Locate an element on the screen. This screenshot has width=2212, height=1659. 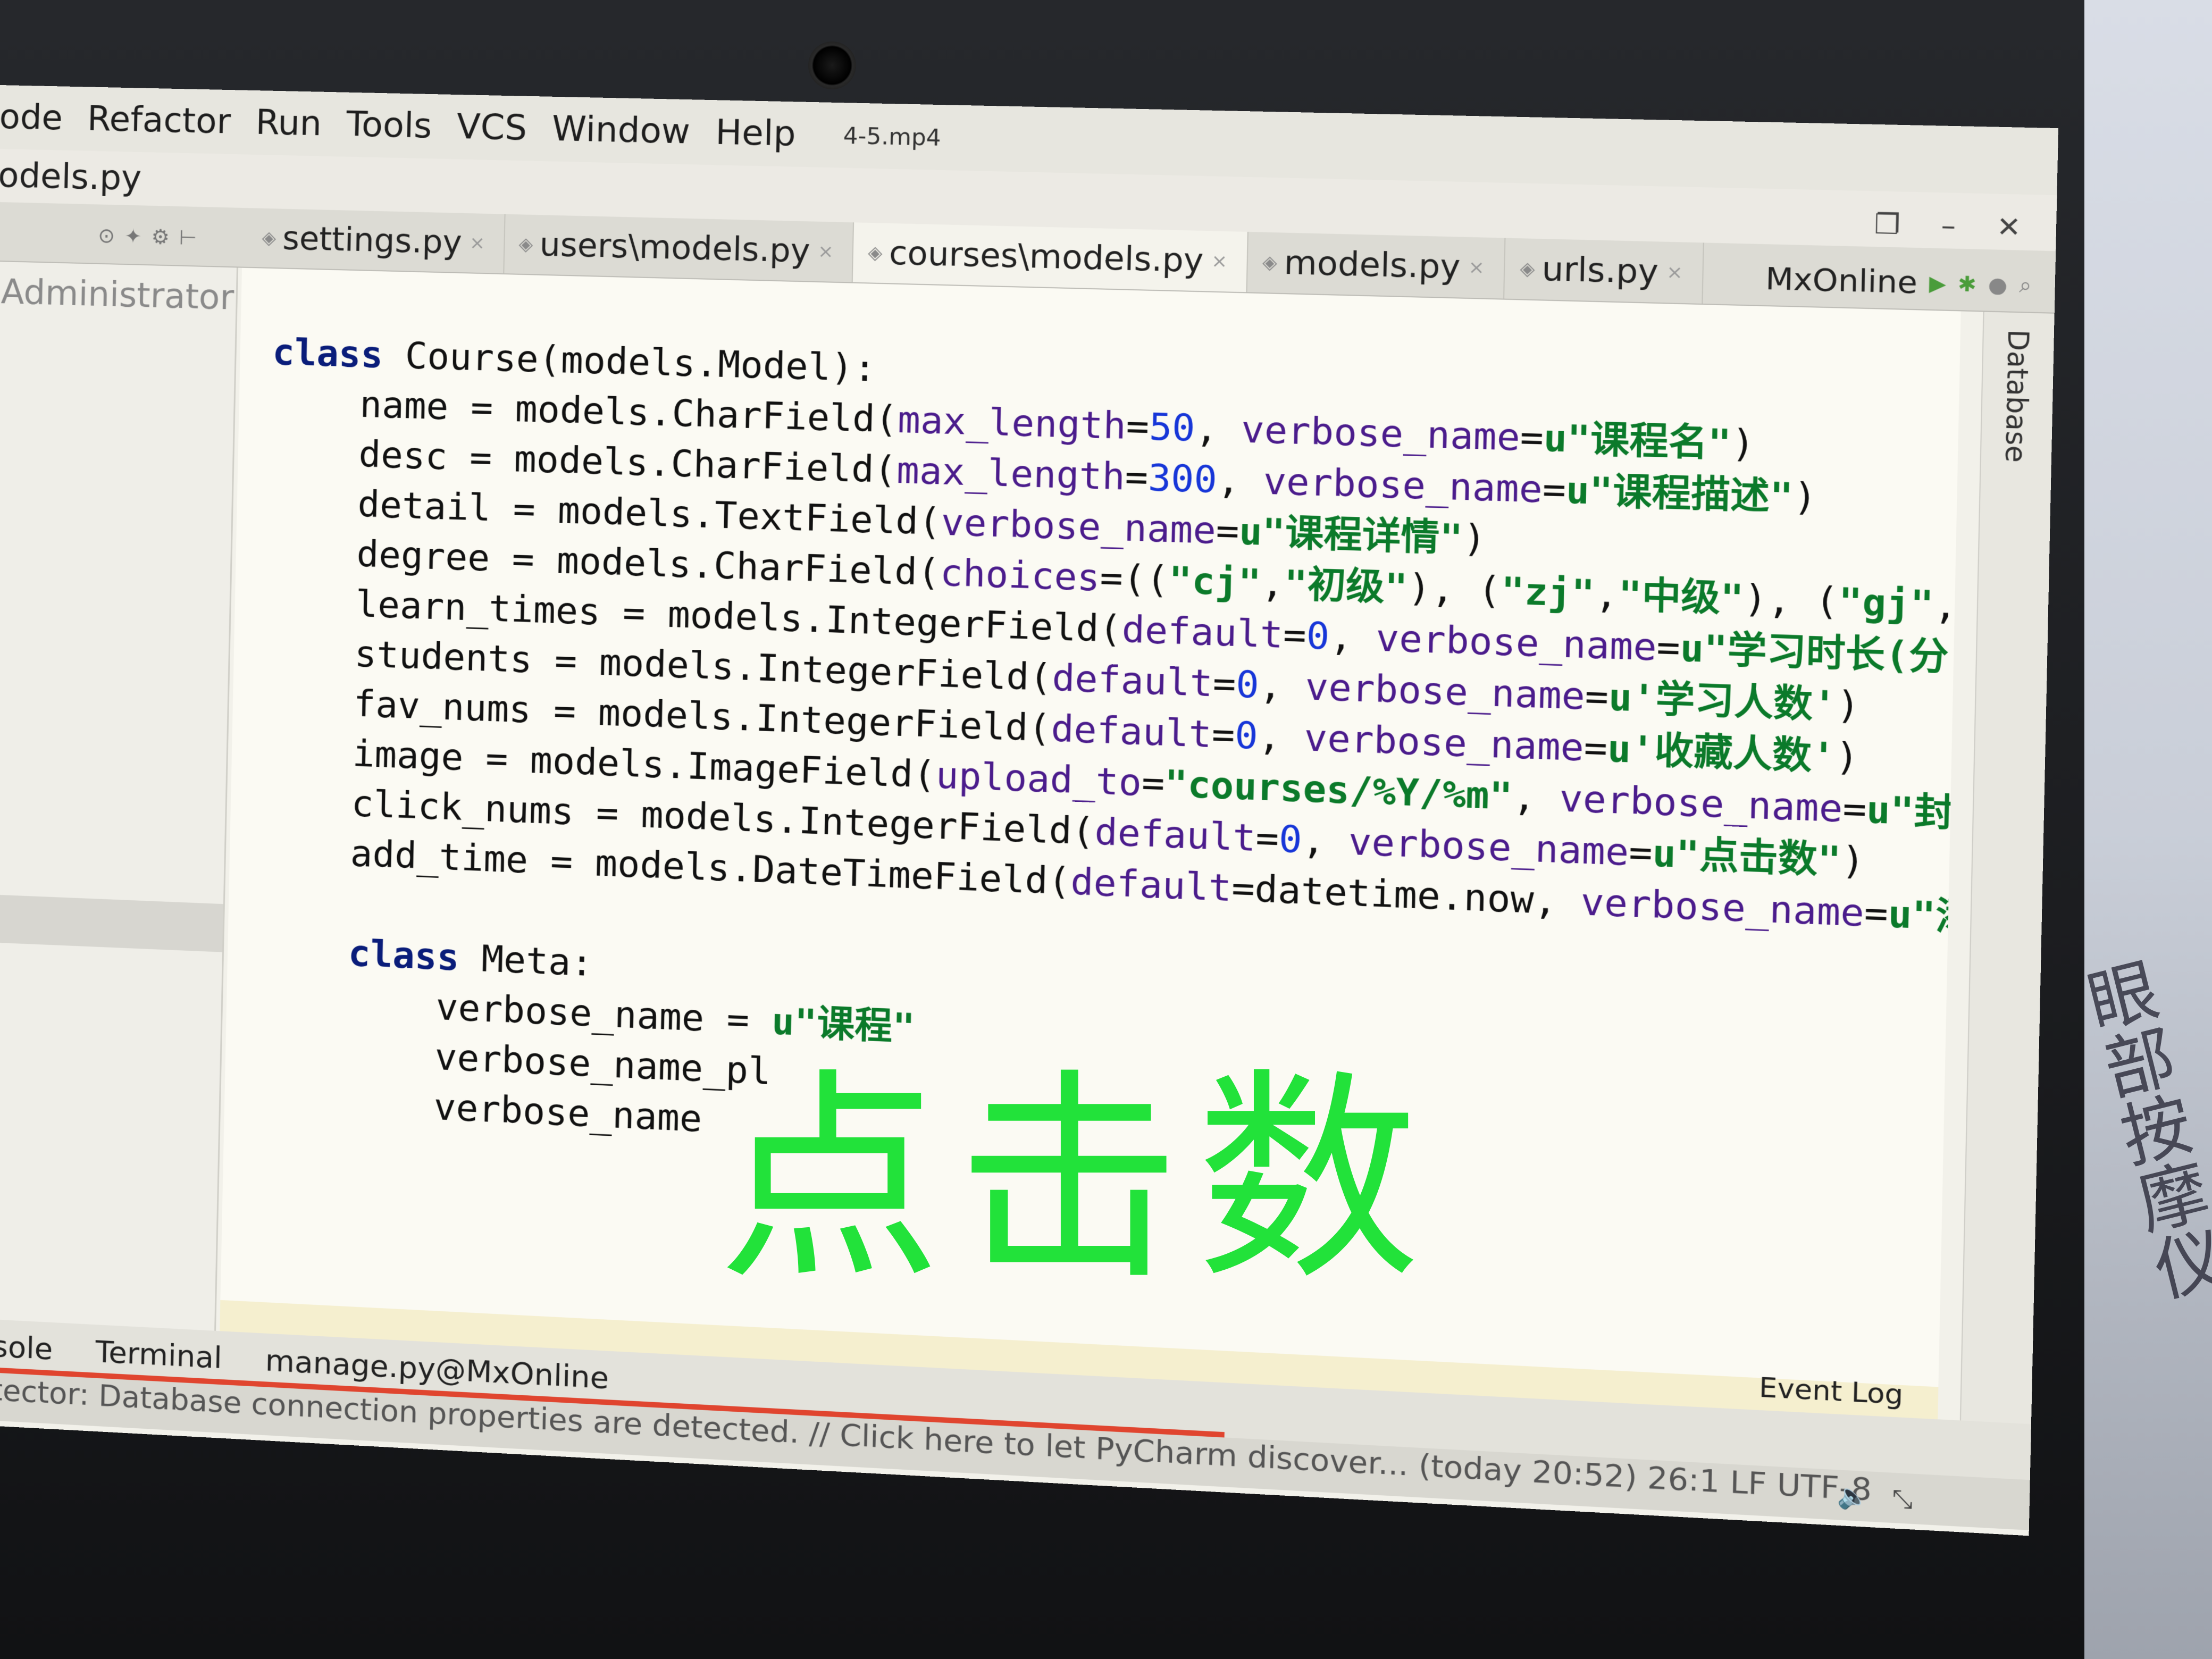
terminal-tab: Terminal is located at coordinates (159, 1355).